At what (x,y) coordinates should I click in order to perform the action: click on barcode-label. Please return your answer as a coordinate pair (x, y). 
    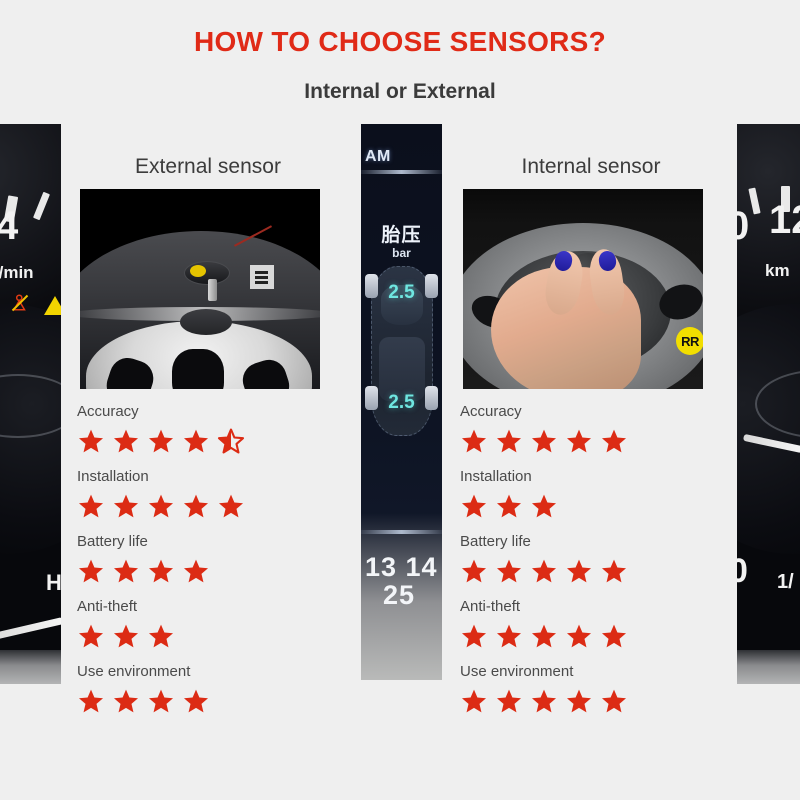
    Looking at the image, I should click on (262, 277).